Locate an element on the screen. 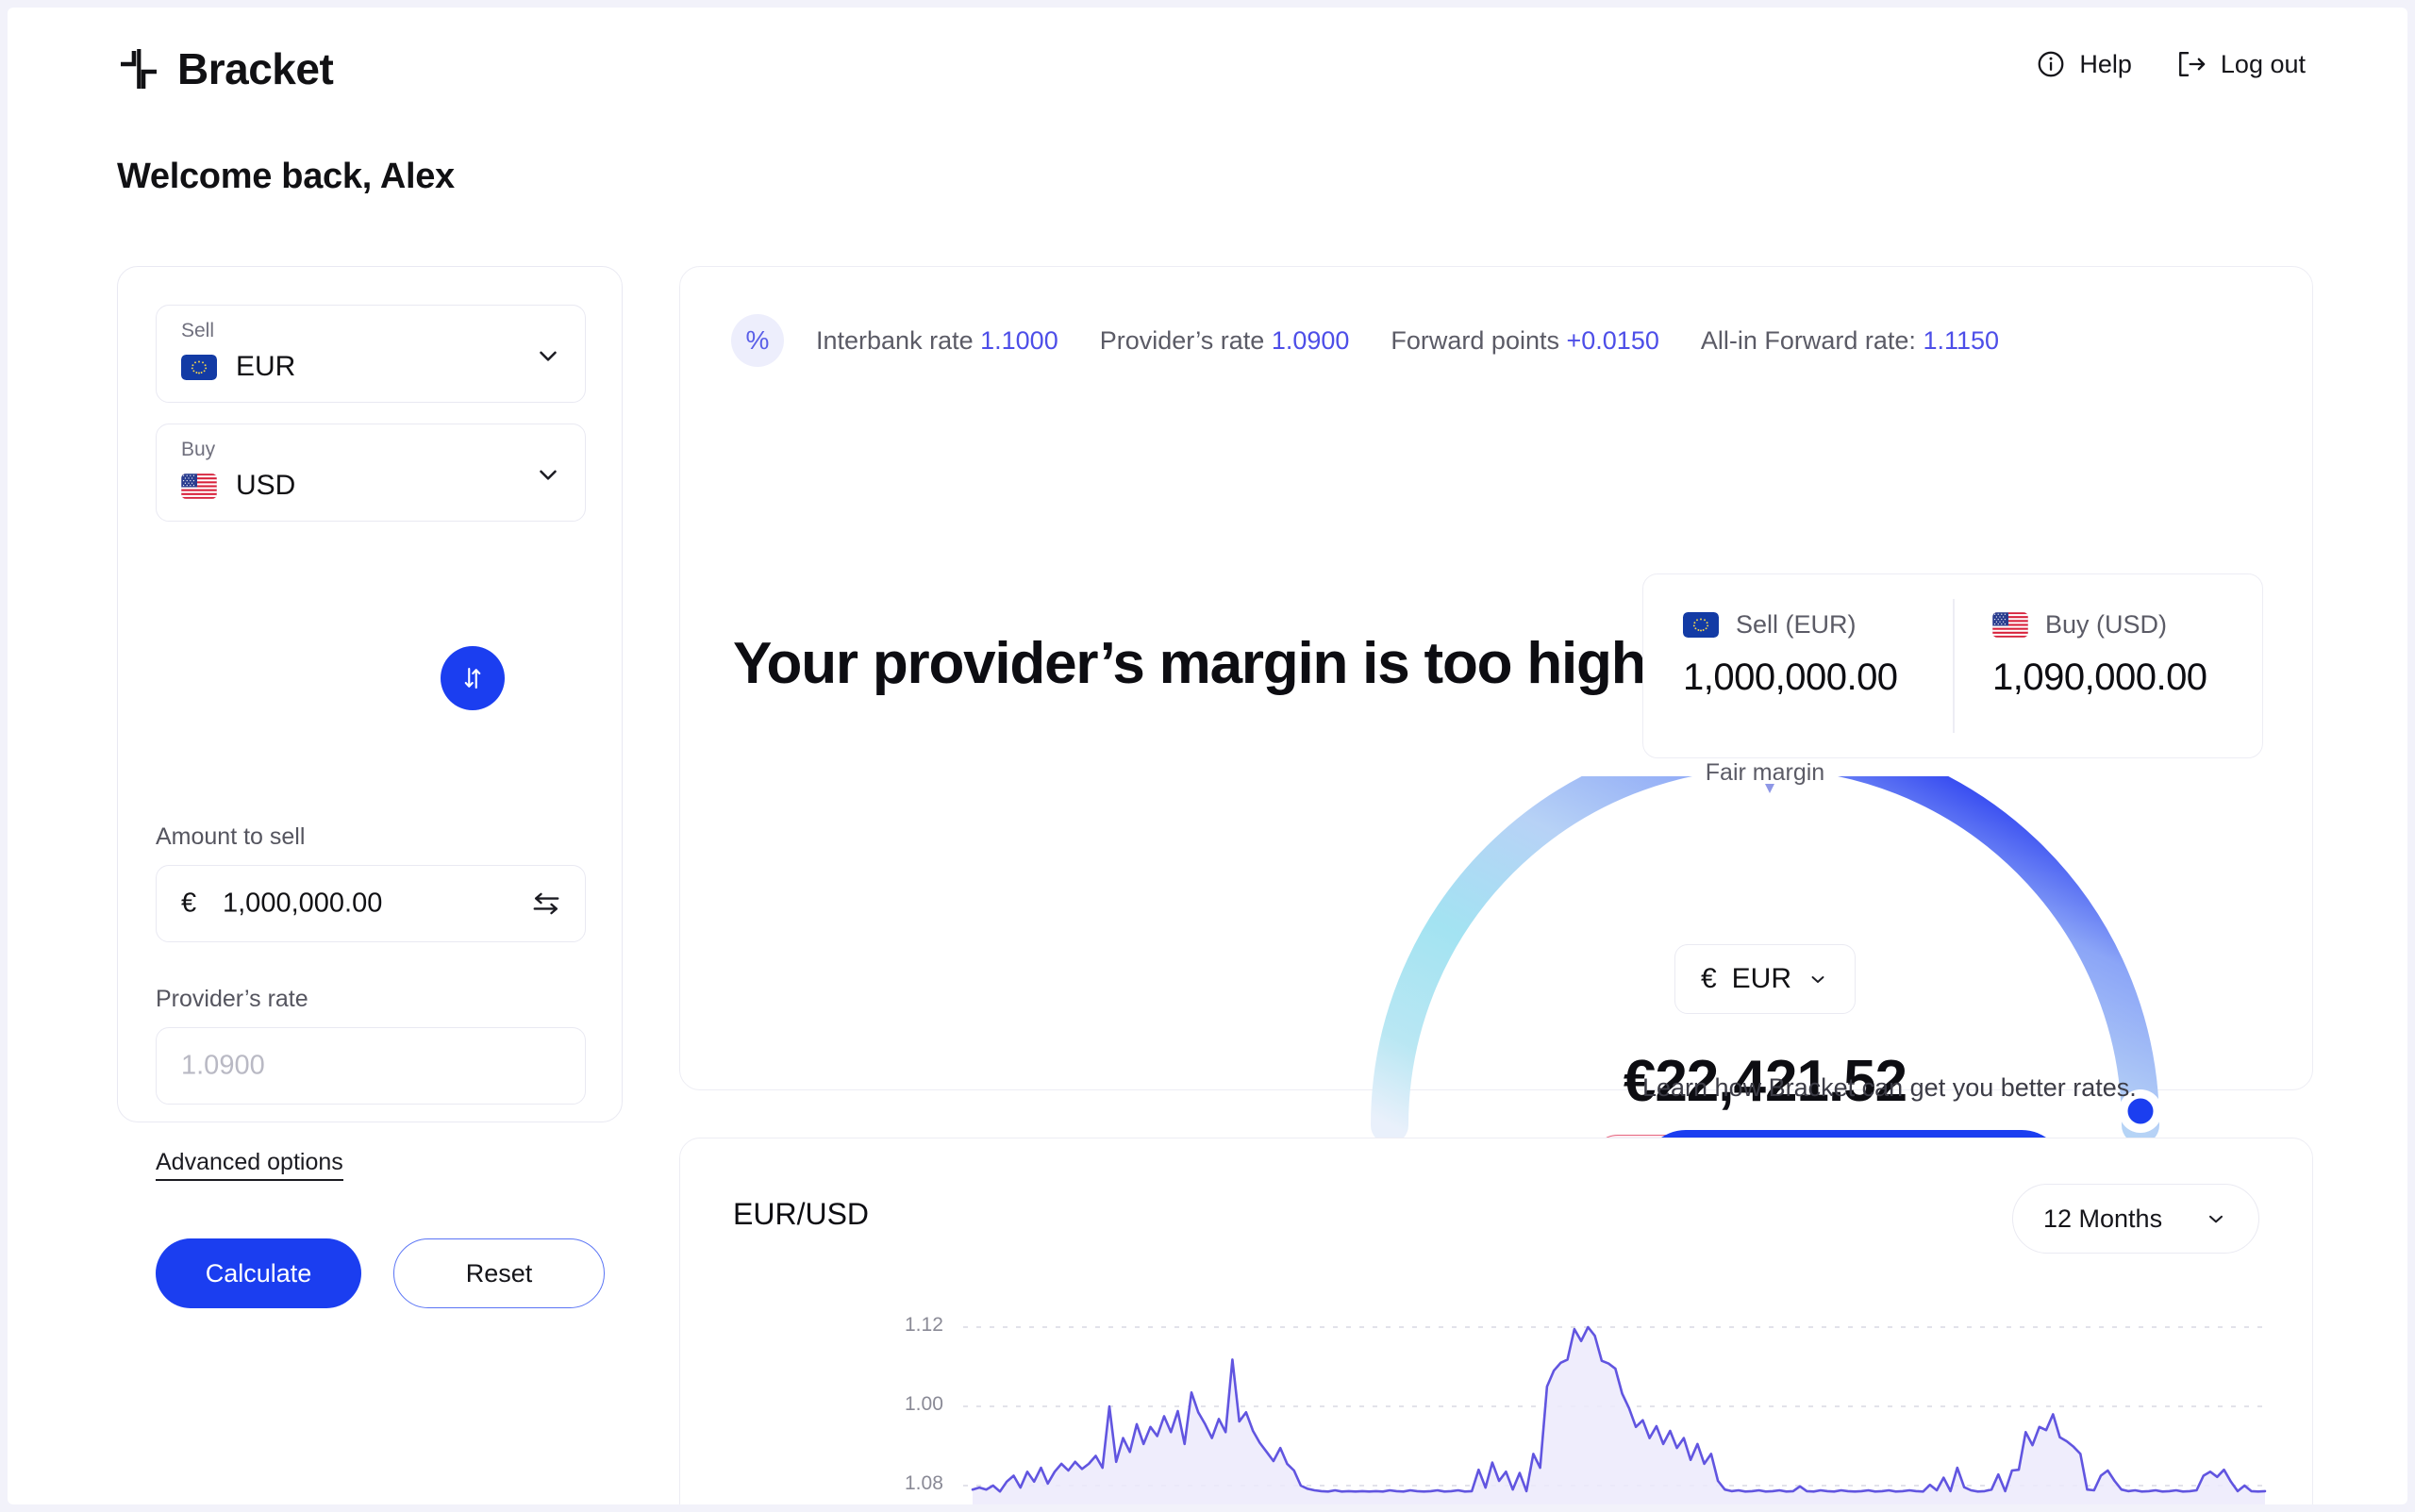 This screenshot has width=2415, height=1512. brand-logo: Bracket is located at coordinates (225, 68).